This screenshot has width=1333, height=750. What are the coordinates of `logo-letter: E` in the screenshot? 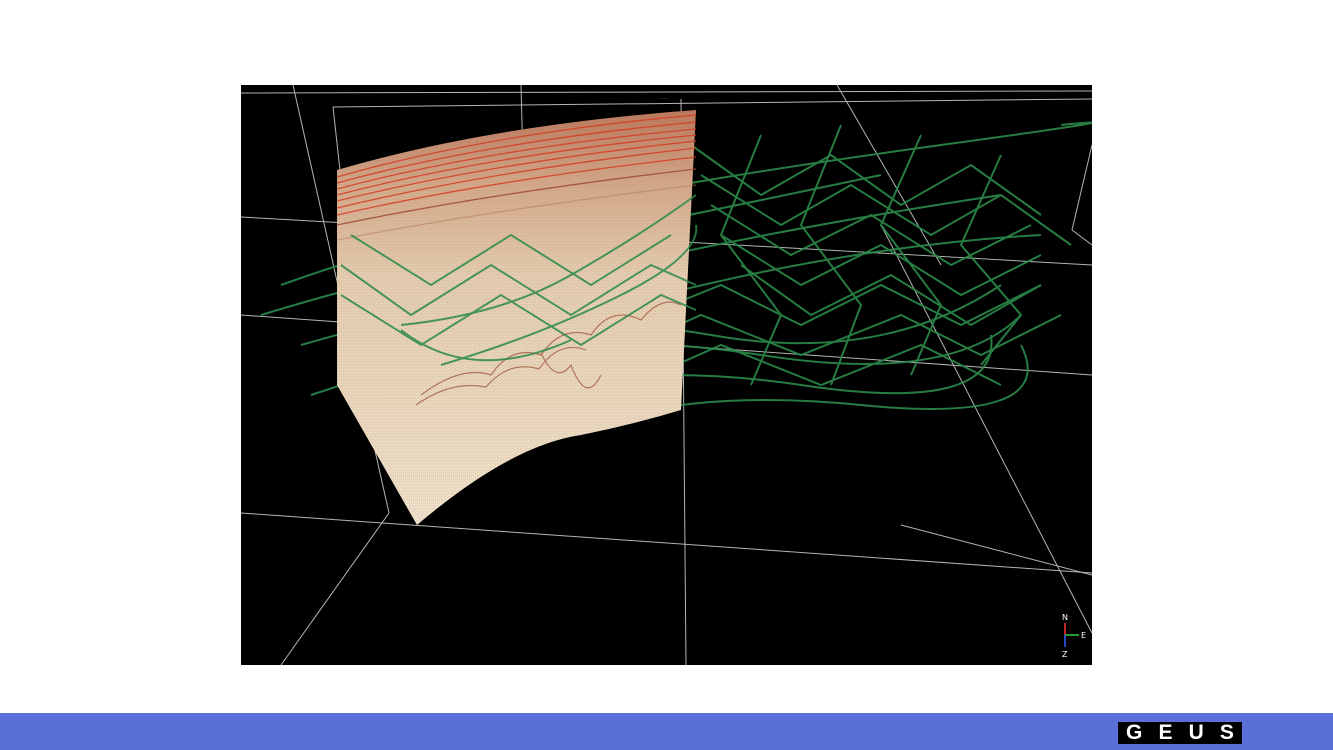 It's located at (1165, 732).